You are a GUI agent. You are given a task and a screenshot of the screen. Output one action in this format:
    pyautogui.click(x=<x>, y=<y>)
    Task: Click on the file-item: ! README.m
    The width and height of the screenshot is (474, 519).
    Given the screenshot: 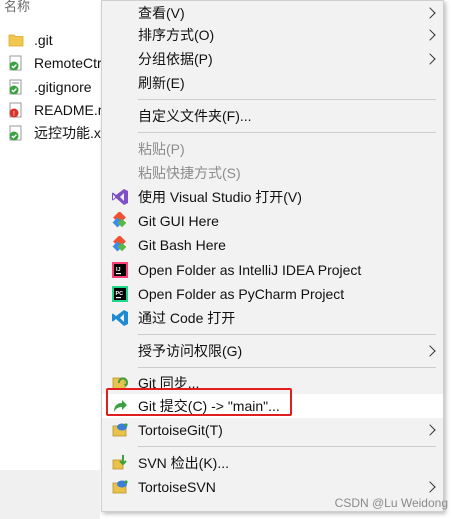 What is the action you would take?
    pyautogui.click(x=58, y=110)
    